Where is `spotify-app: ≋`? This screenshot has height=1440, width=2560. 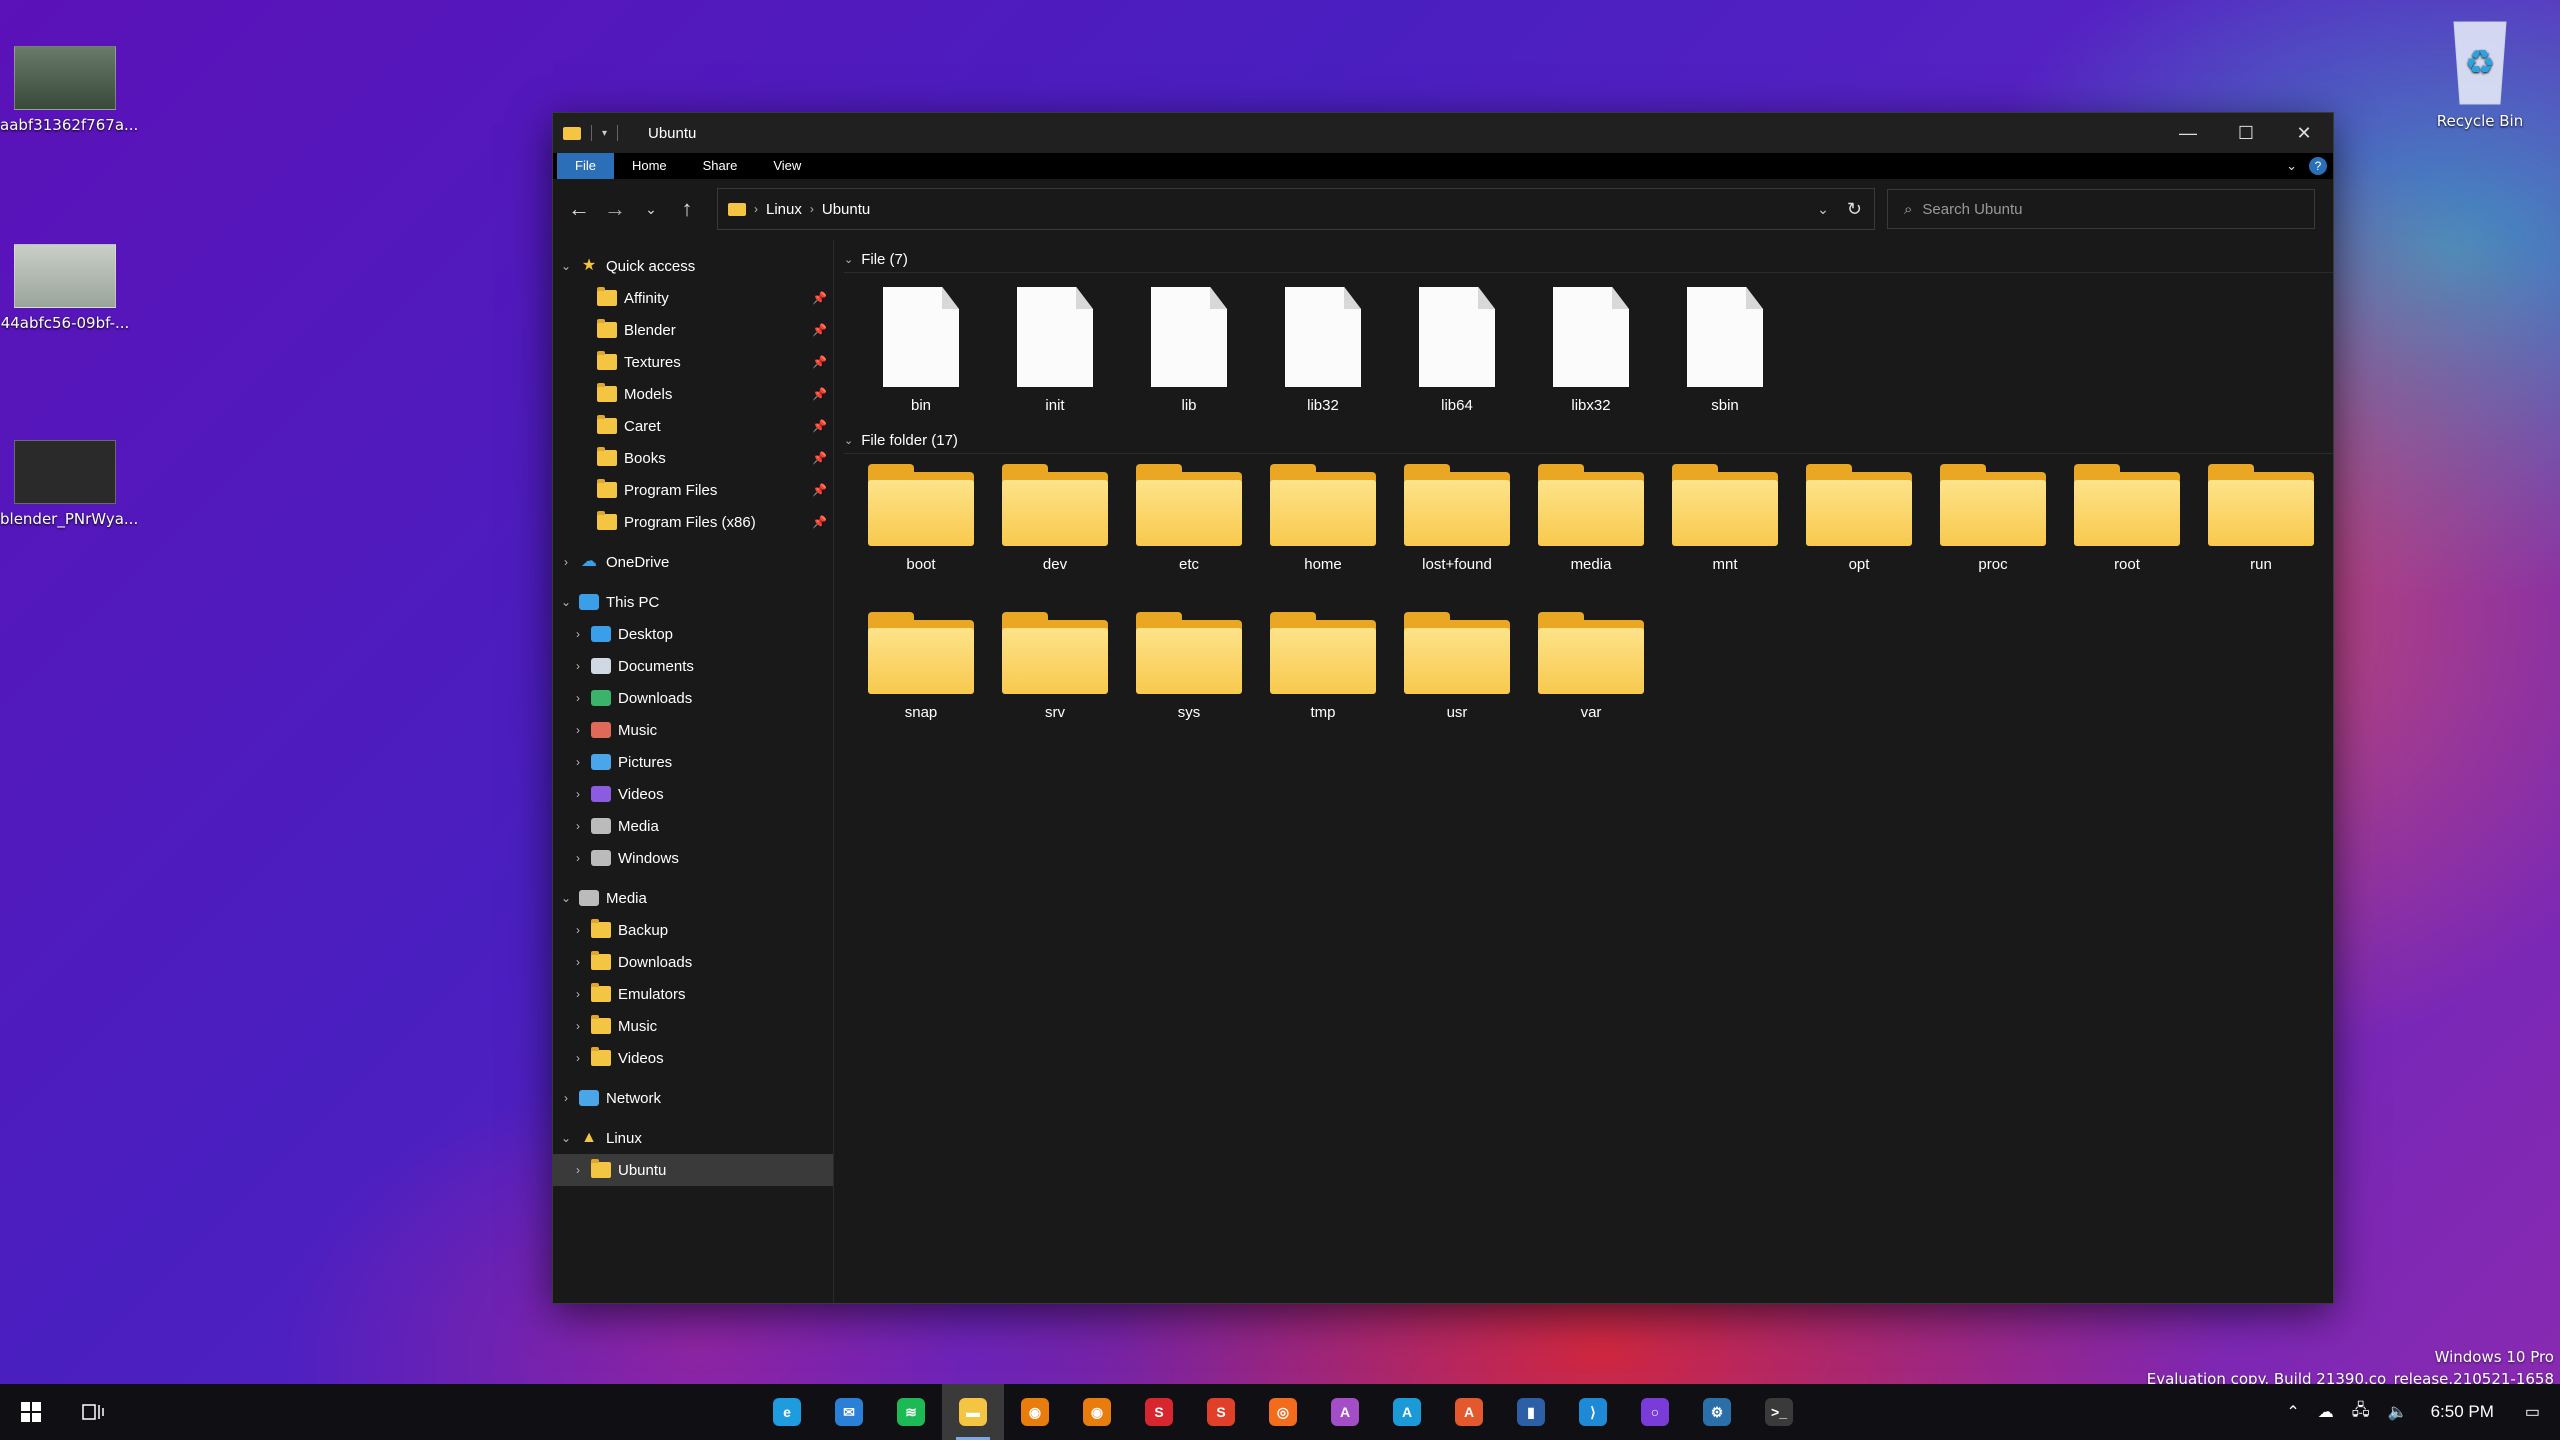 spotify-app: ≋ is located at coordinates (911, 1412).